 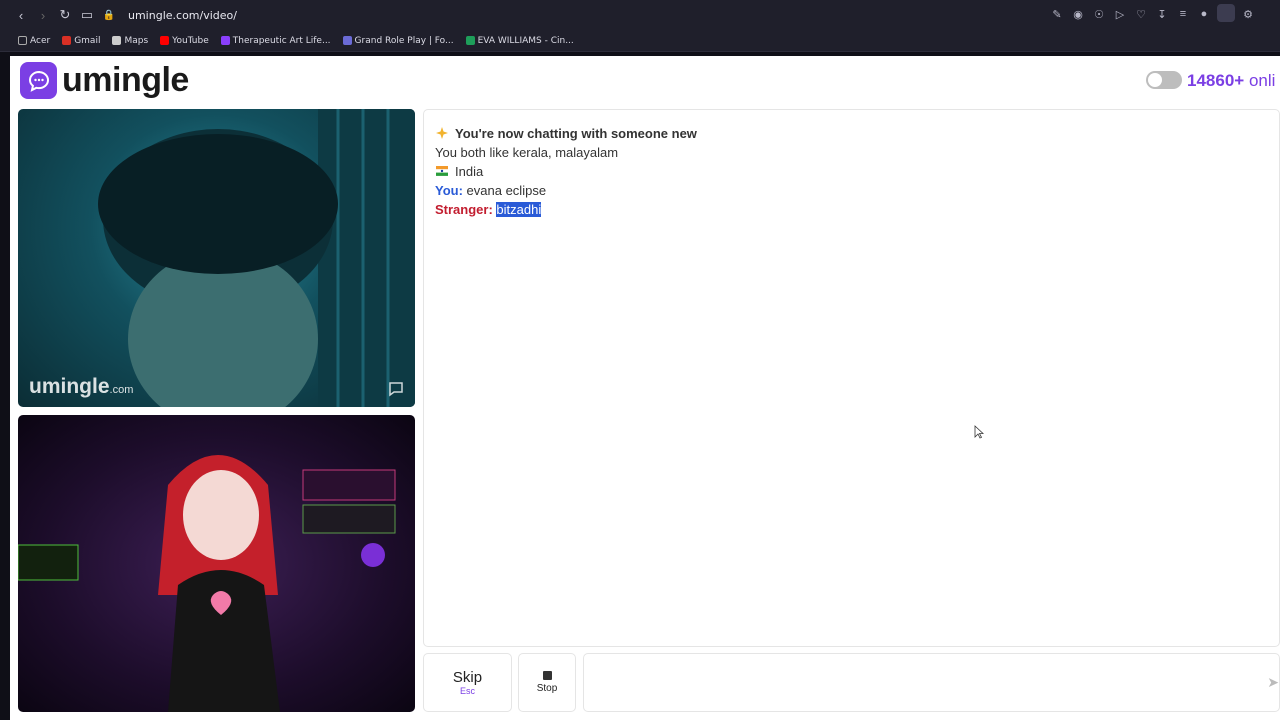 I want to click on india-flag-icon, so click(x=442, y=171).